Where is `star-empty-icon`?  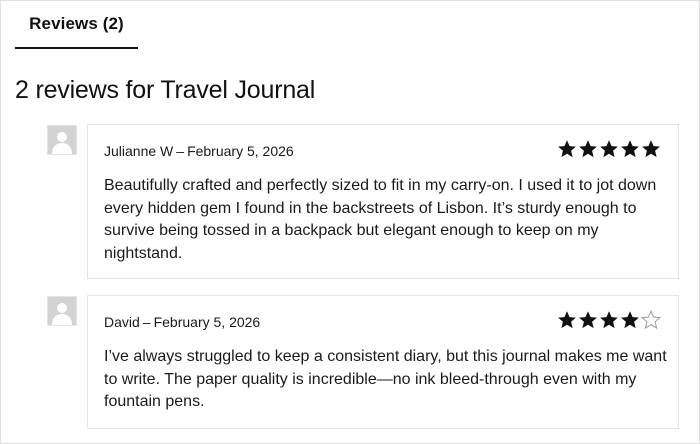
star-empty-icon is located at coordinates (651, 320).